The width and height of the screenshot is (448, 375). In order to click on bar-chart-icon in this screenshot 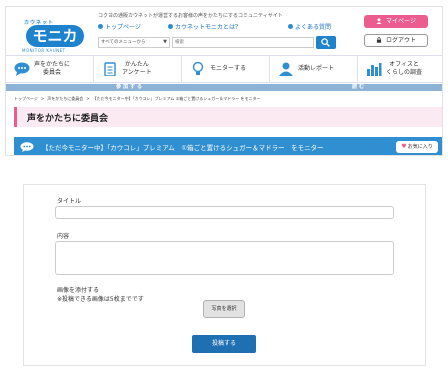, I will do `click(374, 69)`.